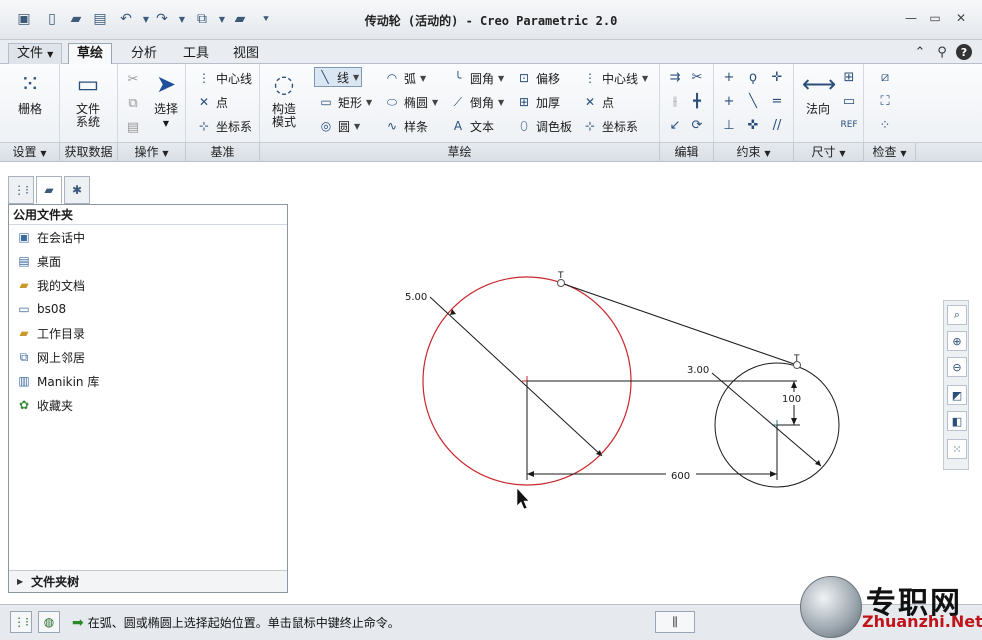 This screenshot has width=982, height=640. Describe the element at coordinates (148, 333) in the screenshot. I see `nav-item-working-directory: ▰ 工作目录` at that location.